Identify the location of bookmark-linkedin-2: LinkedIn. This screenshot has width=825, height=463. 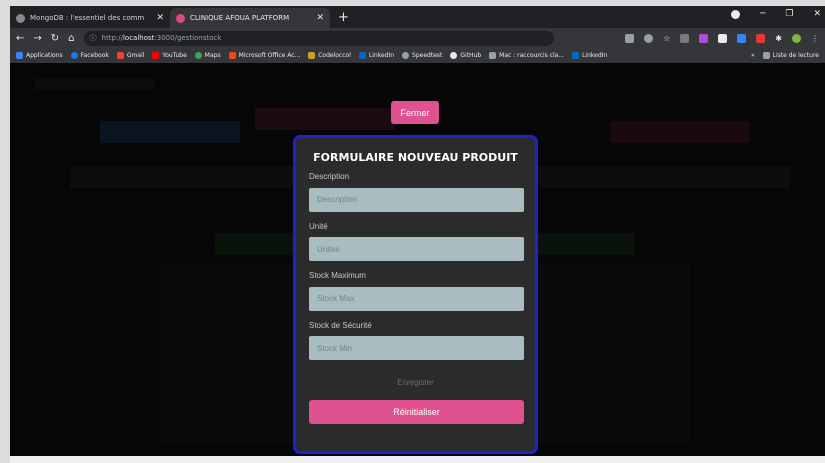
(589, 55).